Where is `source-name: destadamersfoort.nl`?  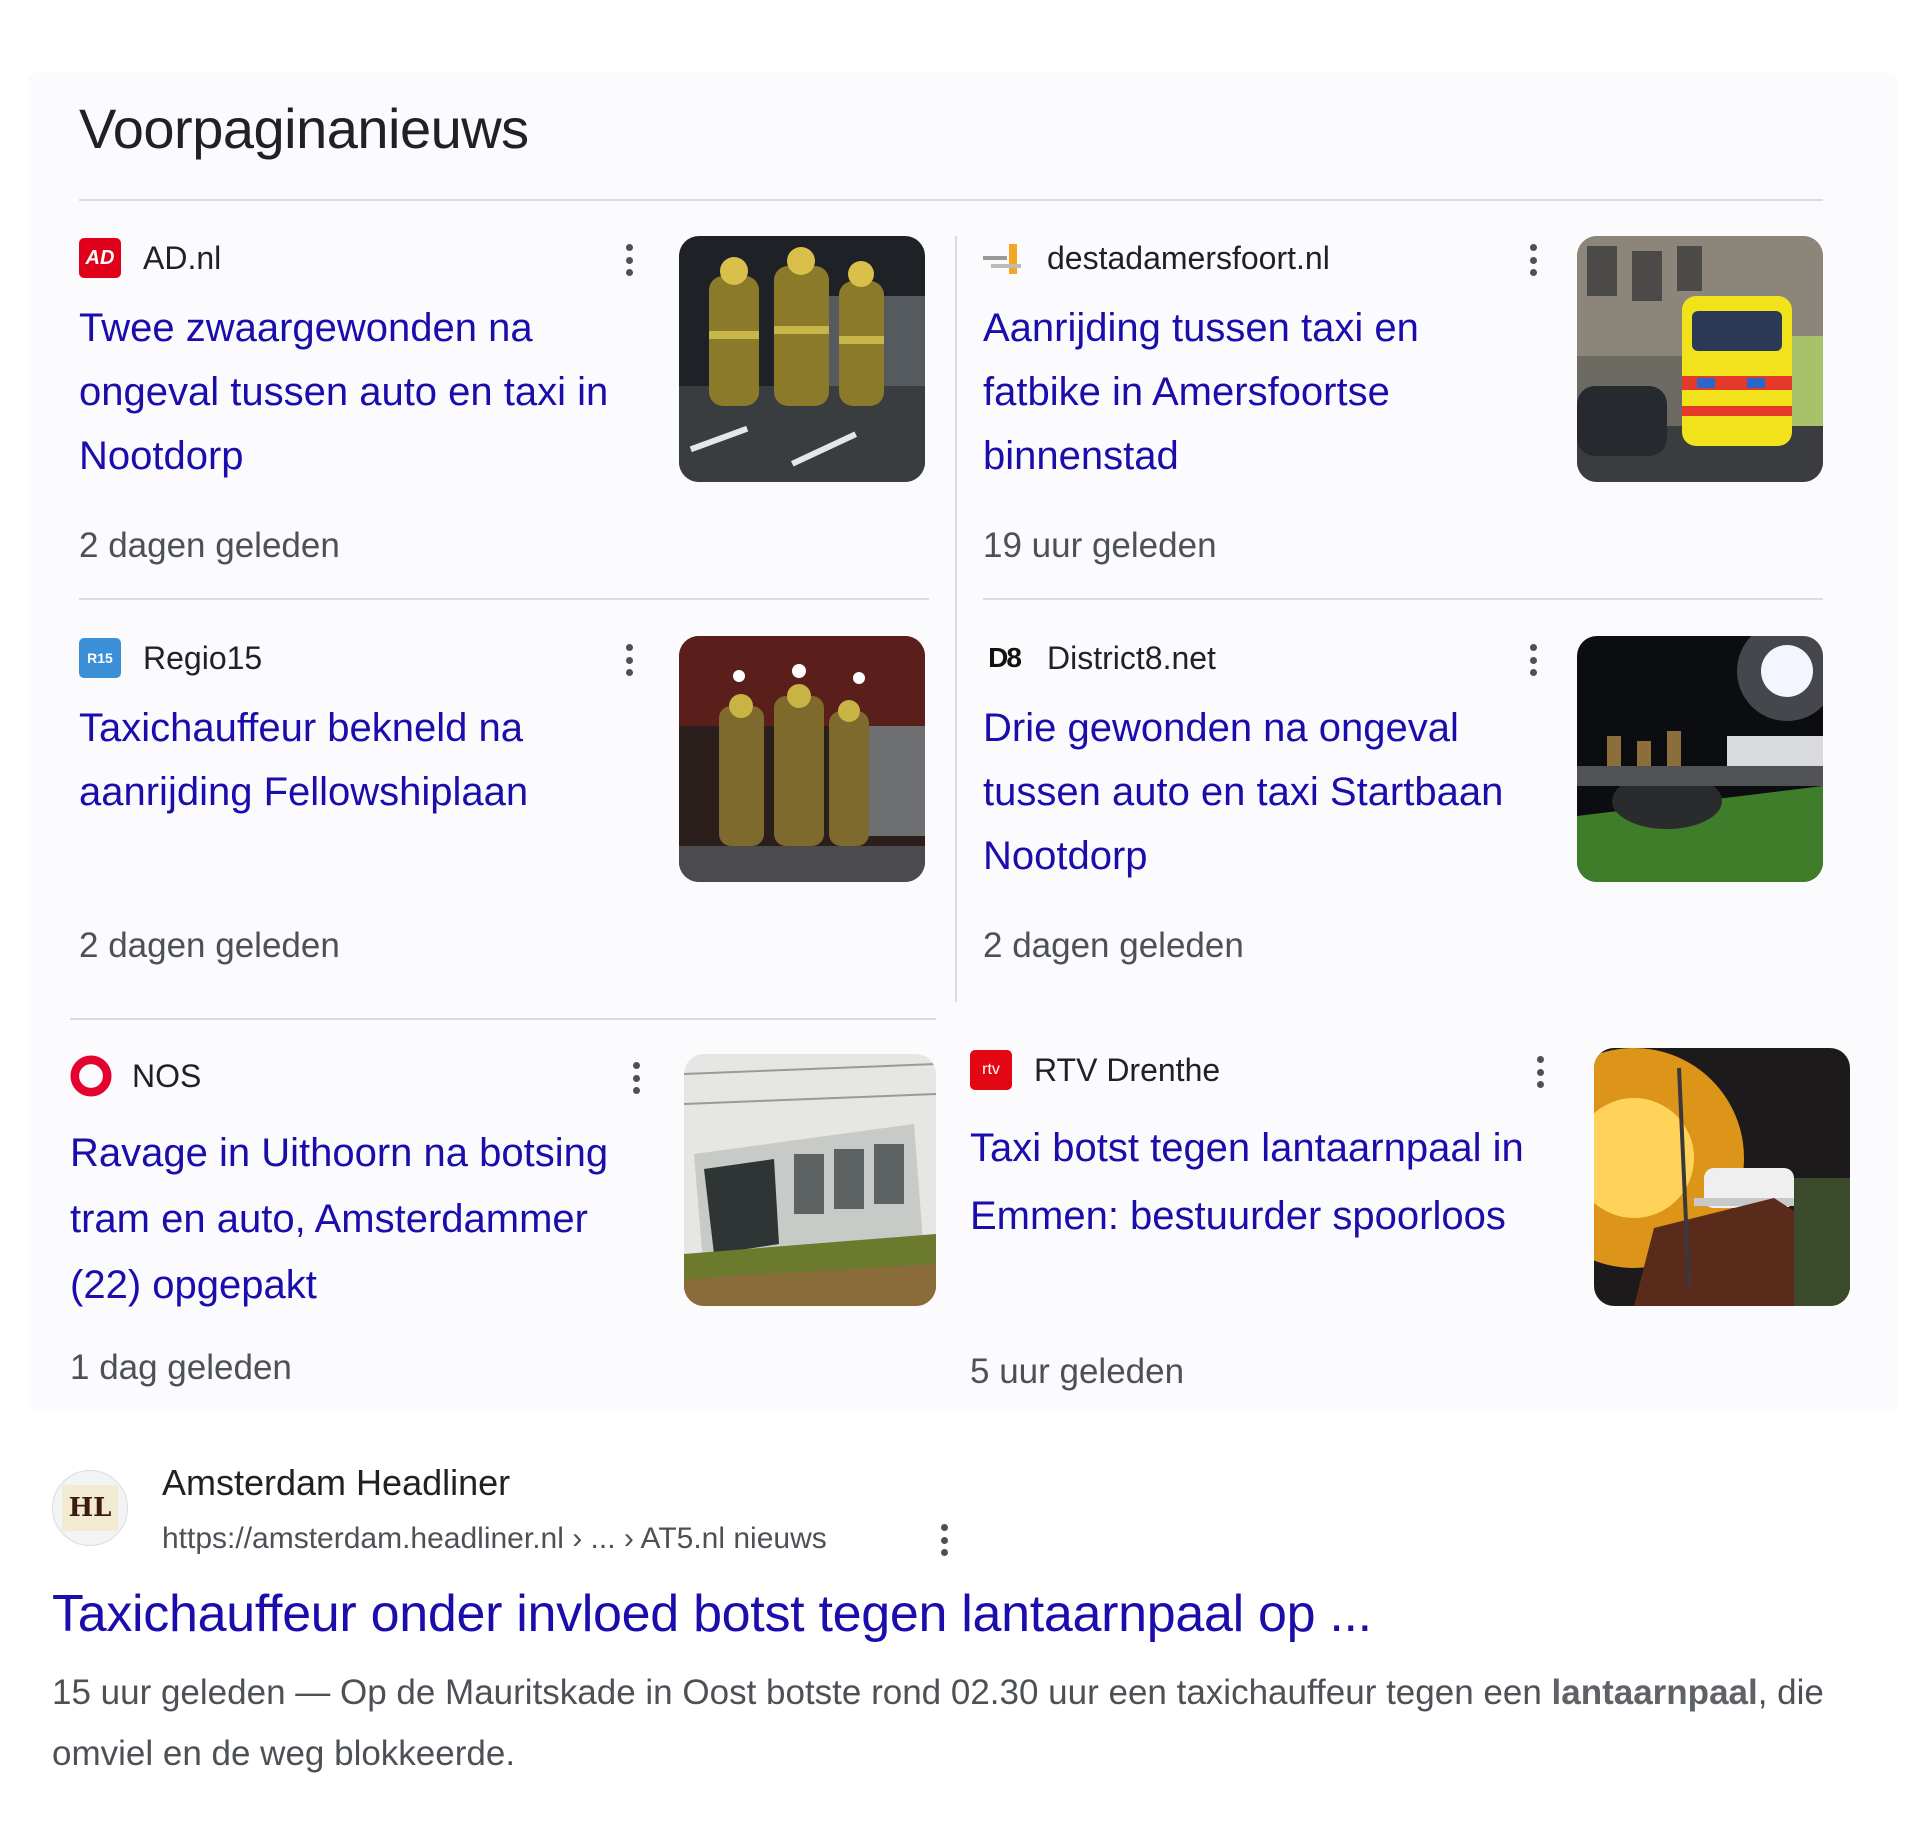 source-name: destadamersfoort.nl is located at coordinates (1188, 257).